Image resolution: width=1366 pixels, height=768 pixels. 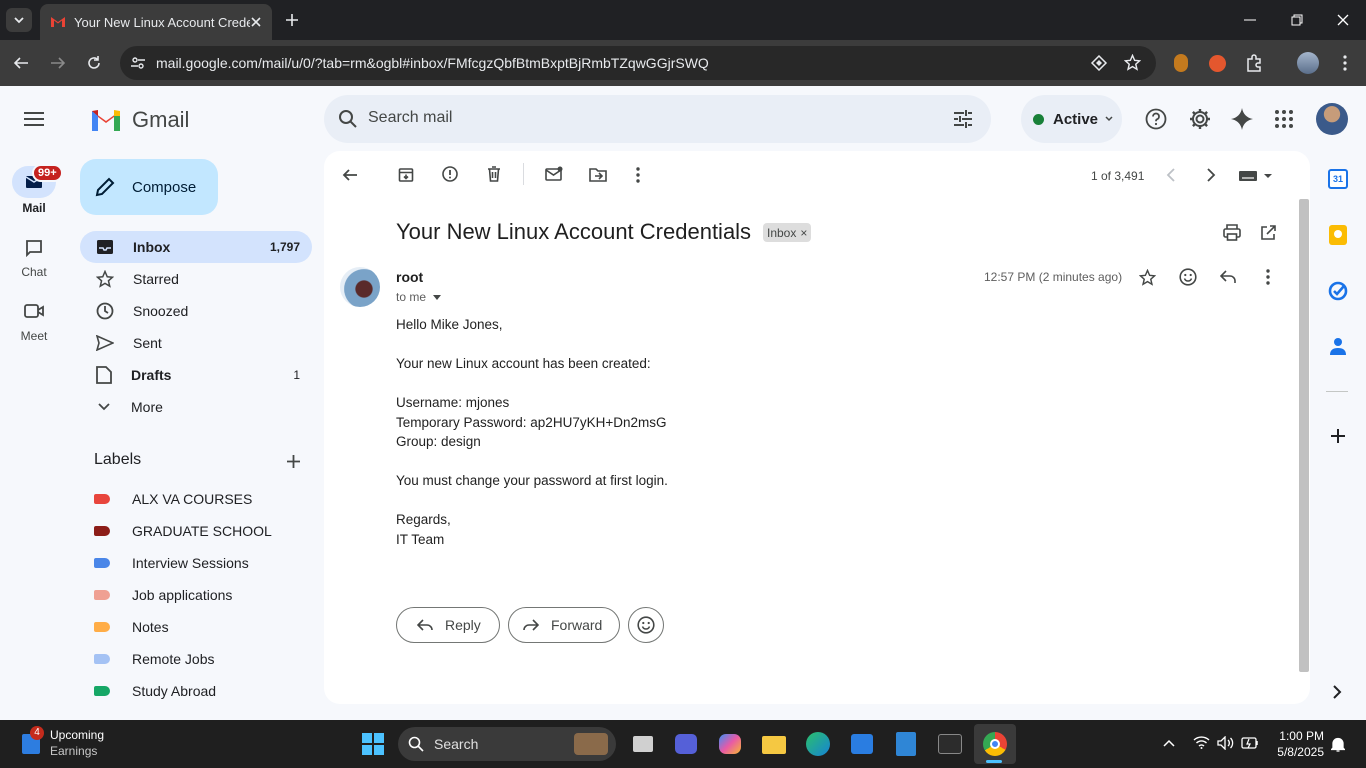 What do you see at coordinates (1169, 743) in the screenshot?
I see `show-hidden-icons-chevron-up-icon` at bounding box center [1169, 743].